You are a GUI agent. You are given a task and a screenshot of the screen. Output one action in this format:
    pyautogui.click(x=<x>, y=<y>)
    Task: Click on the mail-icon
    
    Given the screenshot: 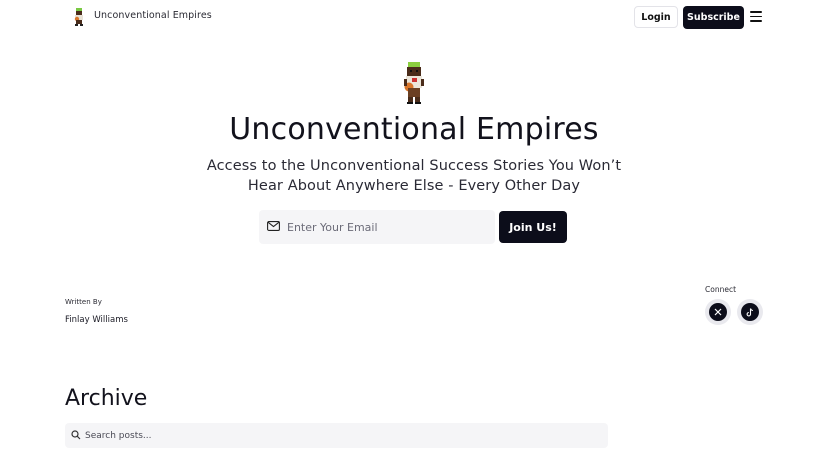 What is the action you would take?
    pyautogui.click(x=273, y=226)
    